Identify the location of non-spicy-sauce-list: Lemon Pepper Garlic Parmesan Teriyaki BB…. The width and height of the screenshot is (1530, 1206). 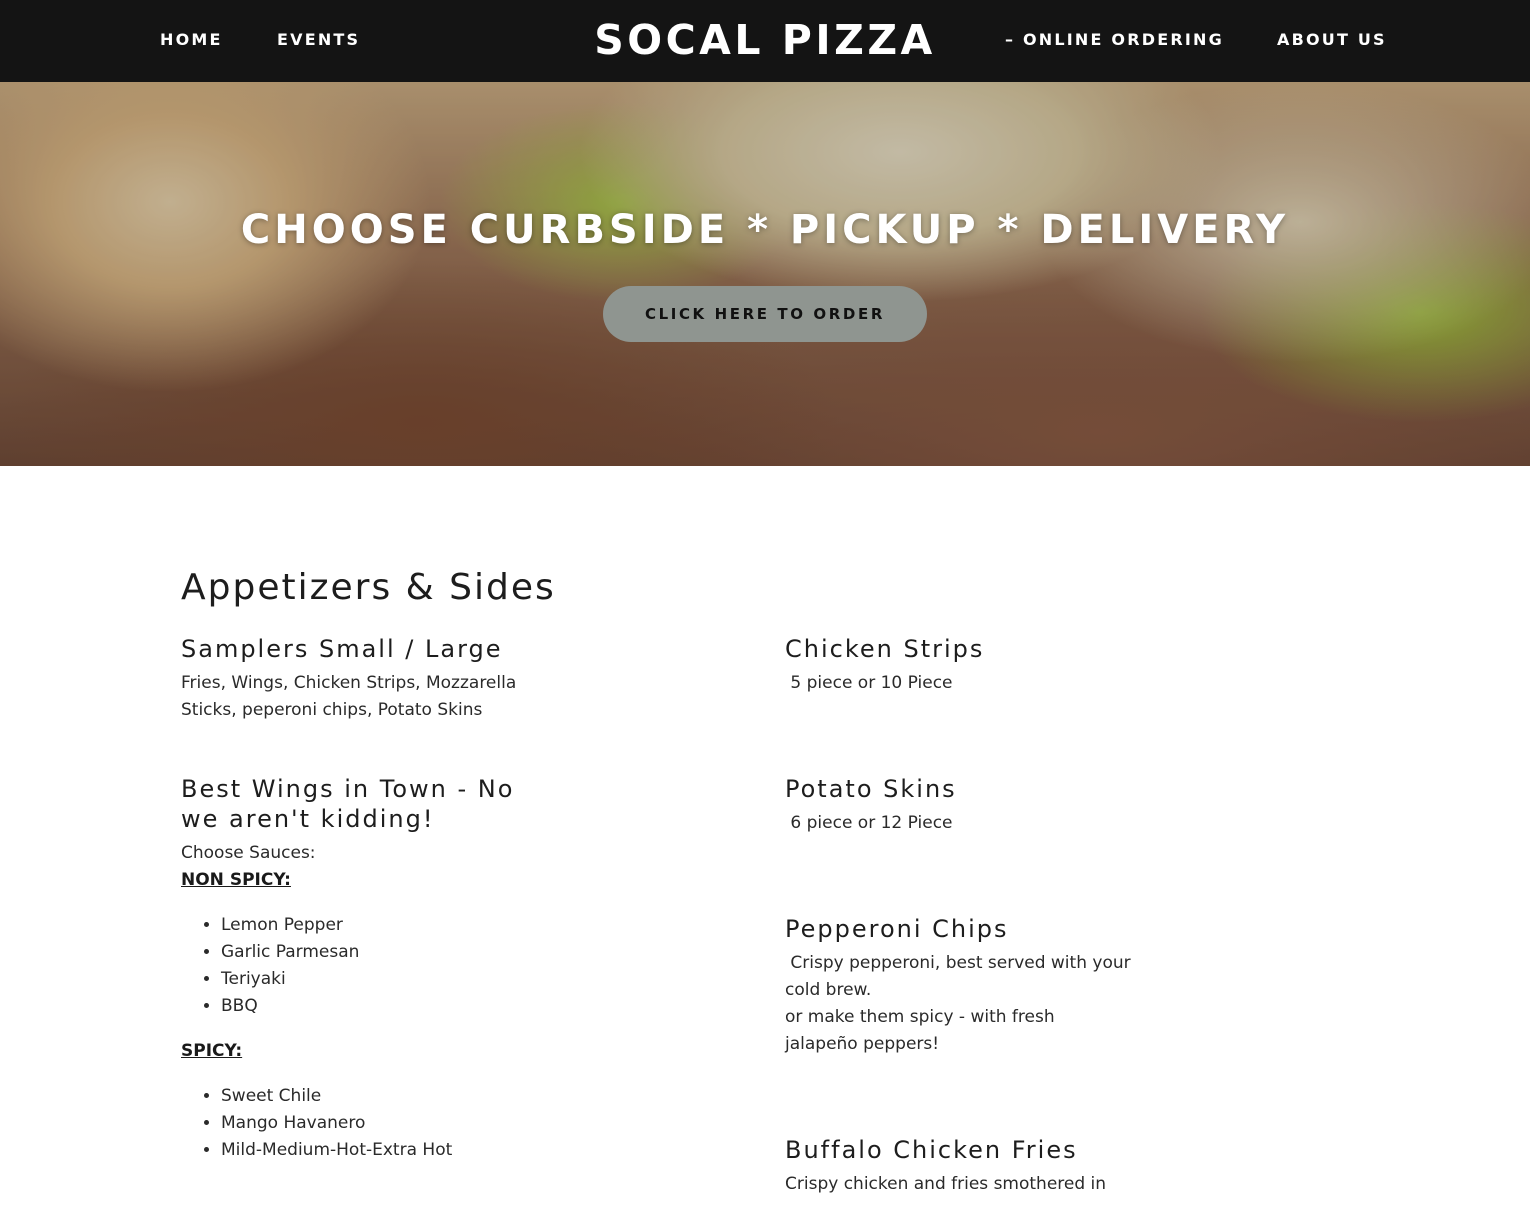
(391, 966).